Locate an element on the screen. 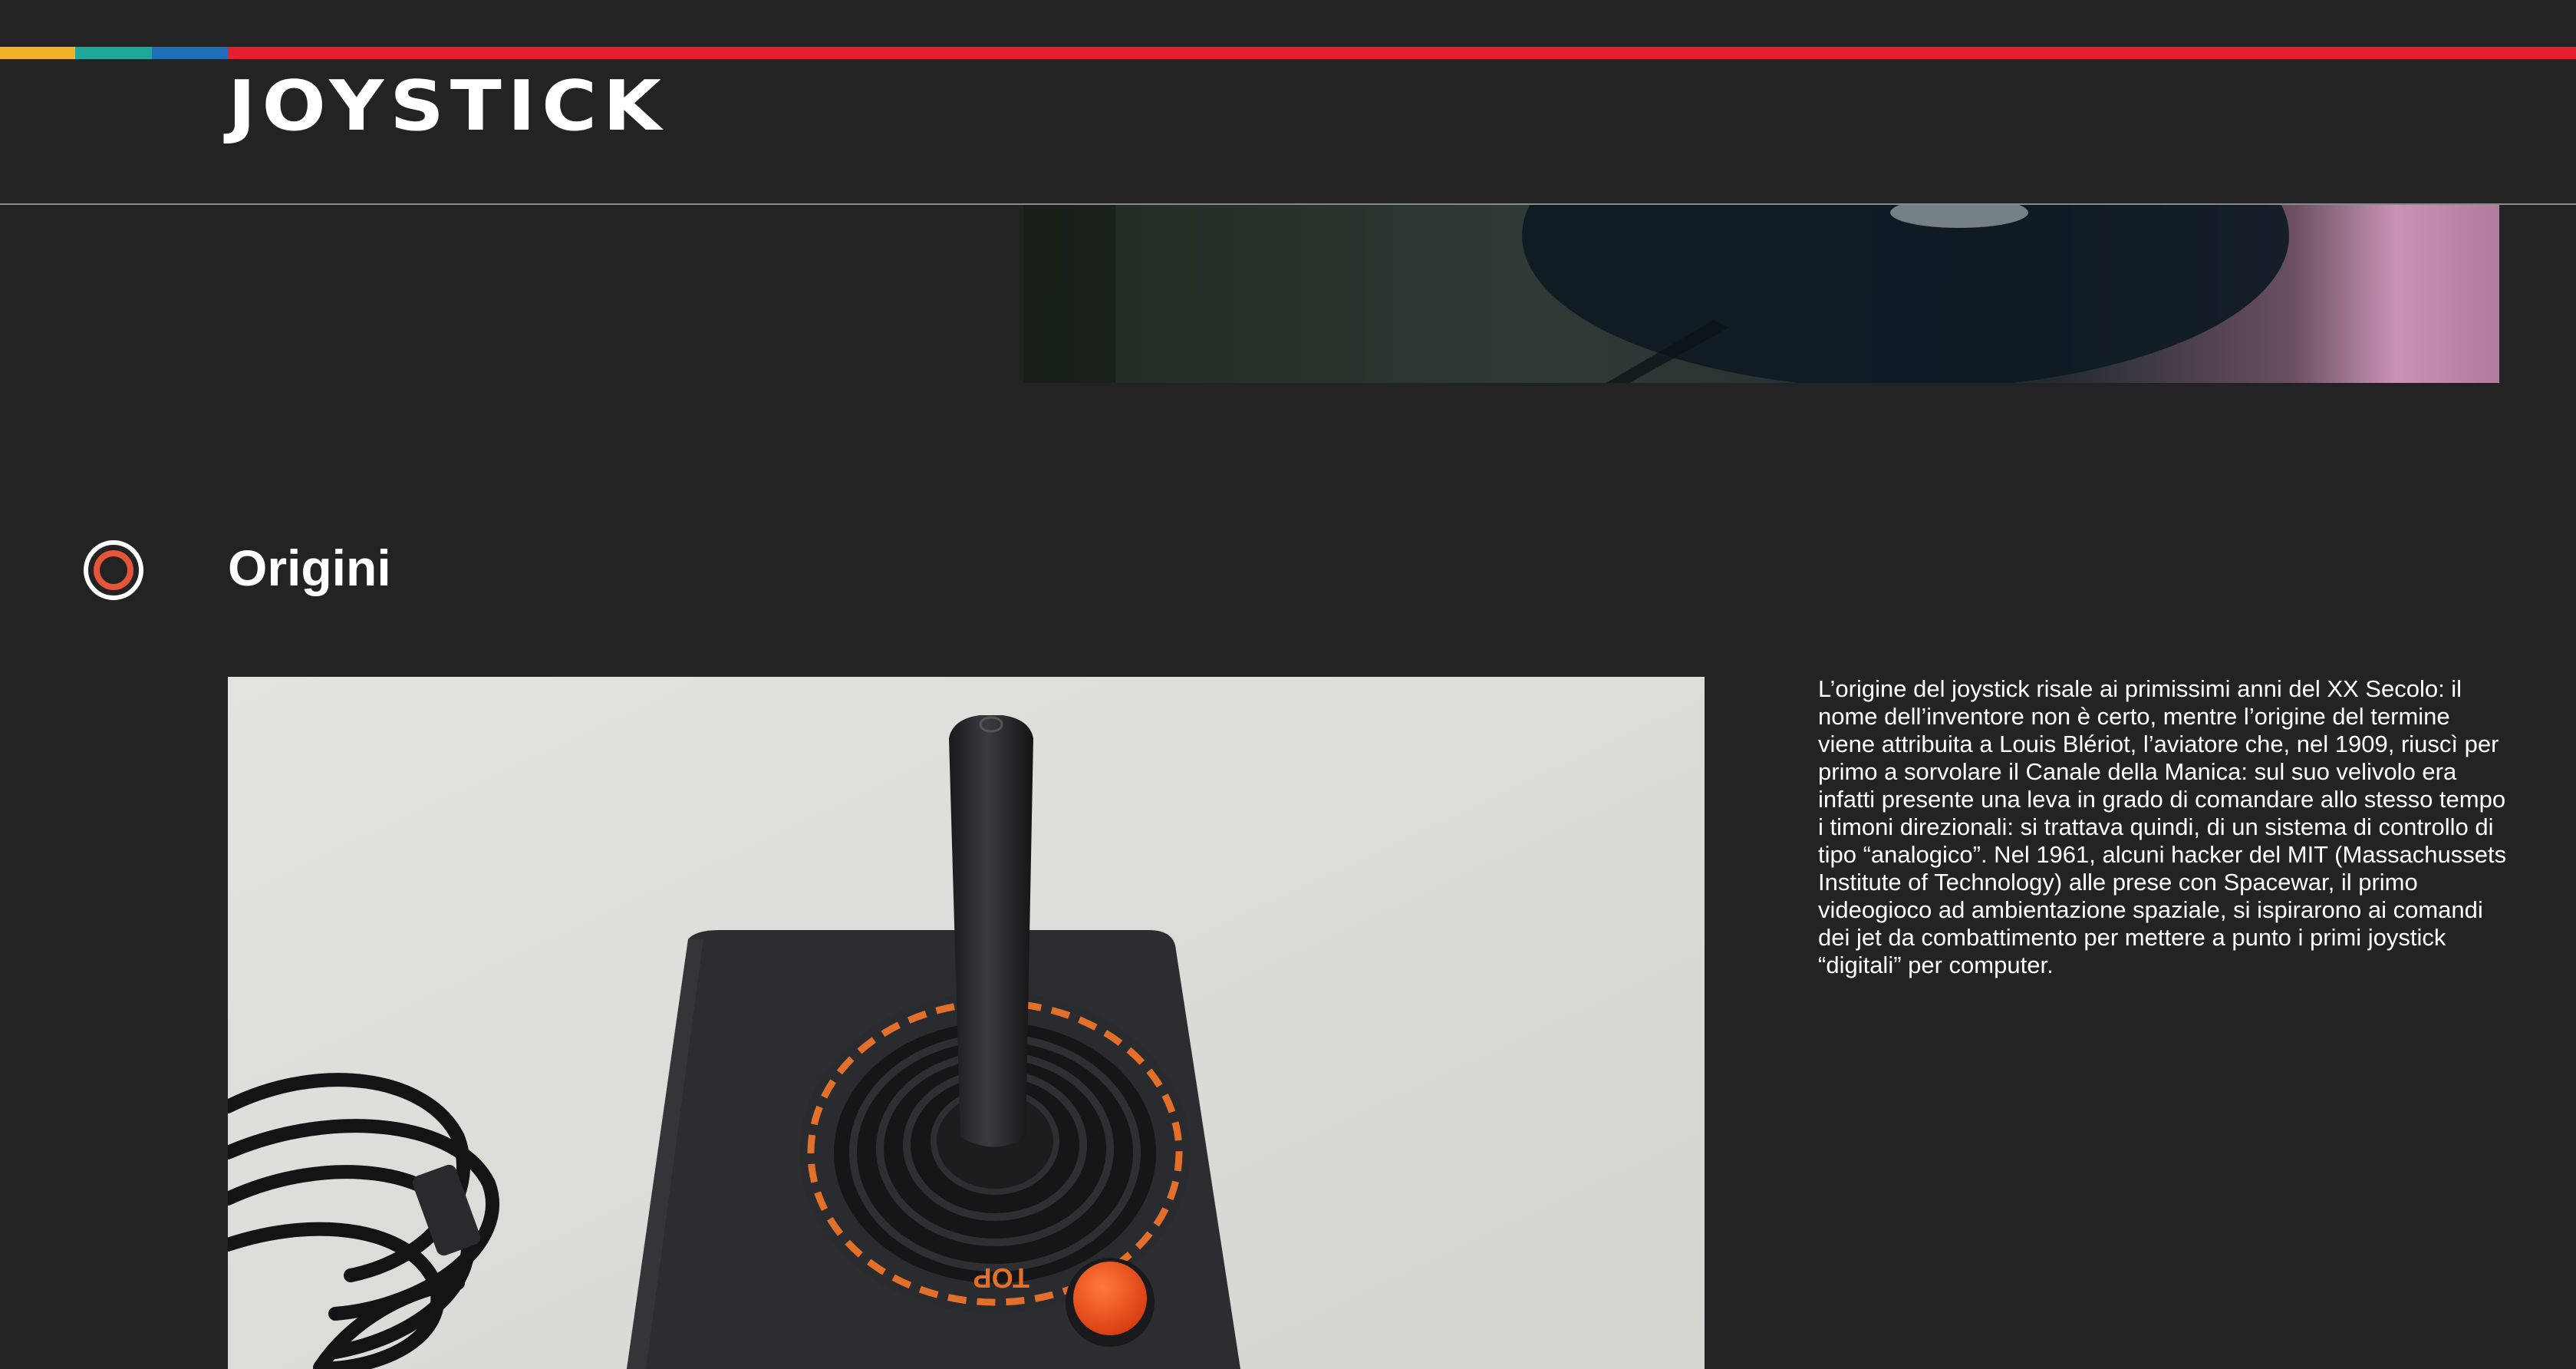 Image resolution: width=2576 pixels, height=1369 pixels. site-logo: JOYSTICK is located at coordinates (447, 107).